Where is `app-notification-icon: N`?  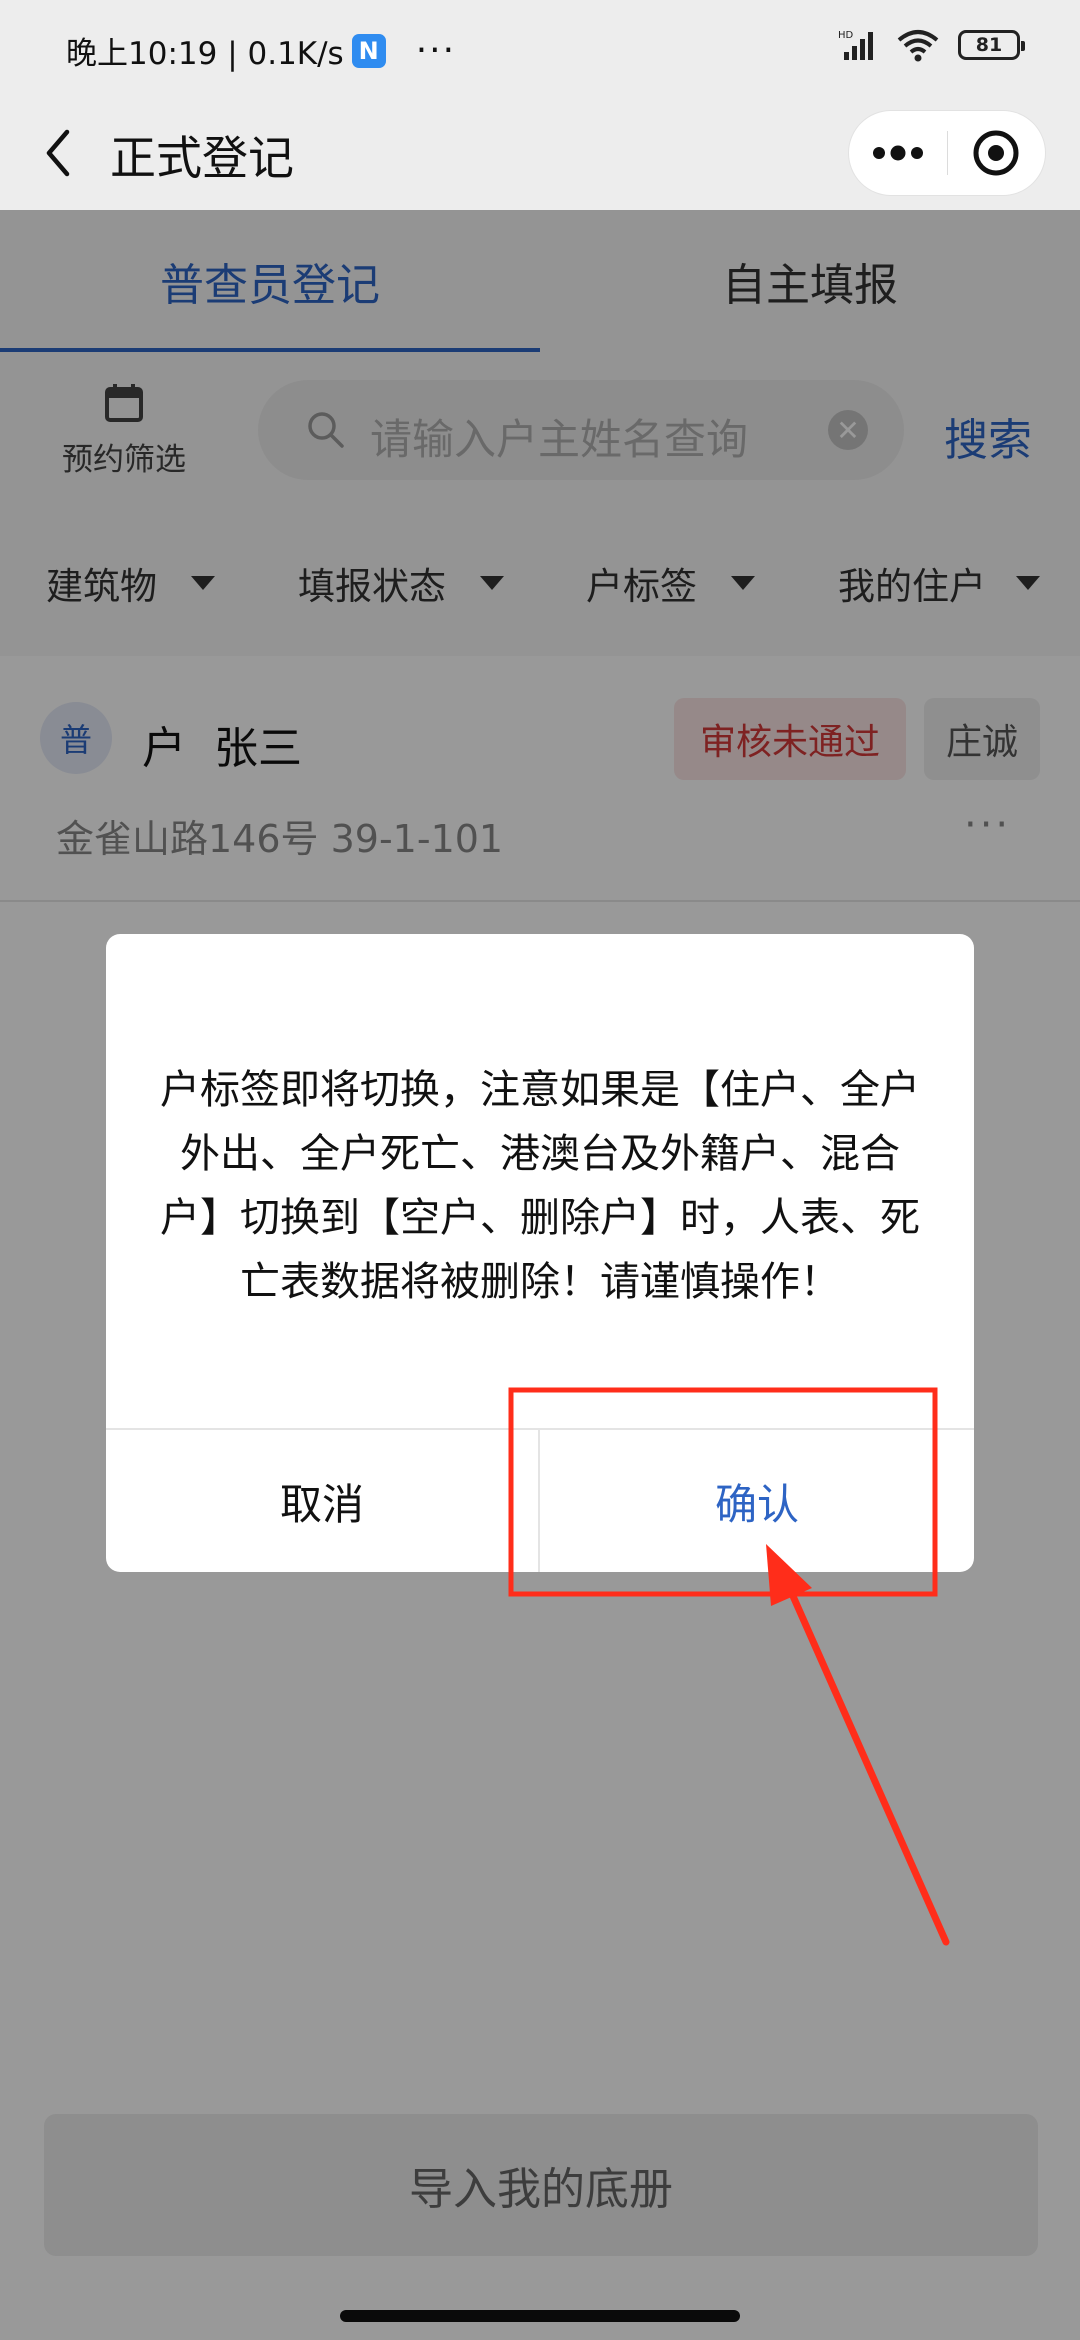
app-notification-icon: N is located at coordinates (368, 50).